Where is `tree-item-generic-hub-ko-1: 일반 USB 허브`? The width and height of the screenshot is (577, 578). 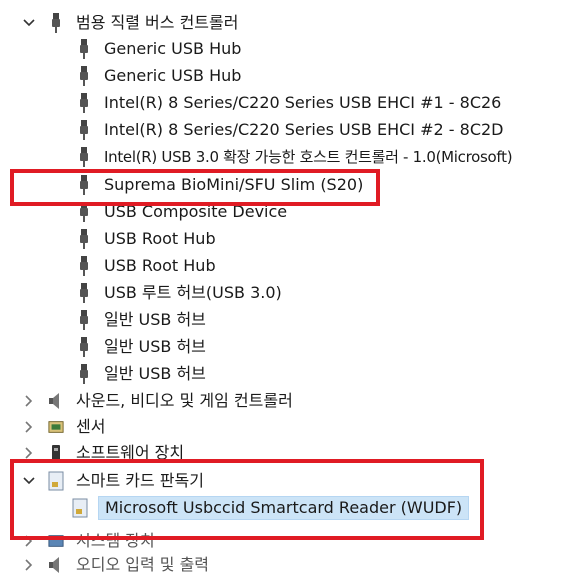 tree-item-generic-hub-ko-1: 일반 USB 허브 is located at coordinates (142, 320).